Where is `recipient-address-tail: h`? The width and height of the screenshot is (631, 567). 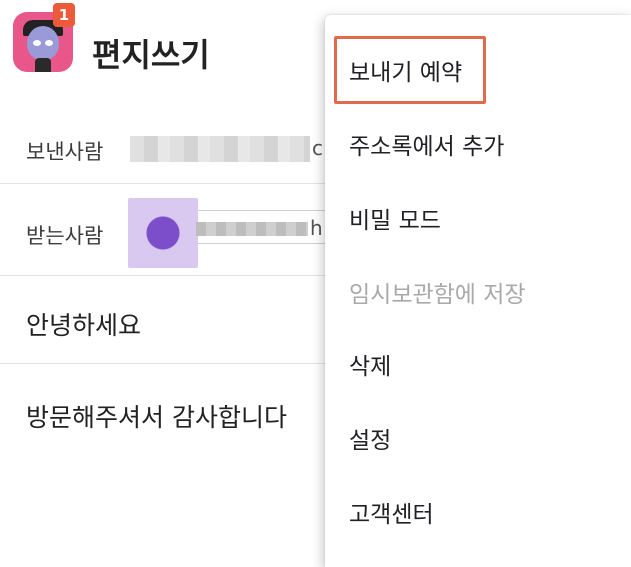 recipient-address-tail: h is located at coordinates (316, 228).